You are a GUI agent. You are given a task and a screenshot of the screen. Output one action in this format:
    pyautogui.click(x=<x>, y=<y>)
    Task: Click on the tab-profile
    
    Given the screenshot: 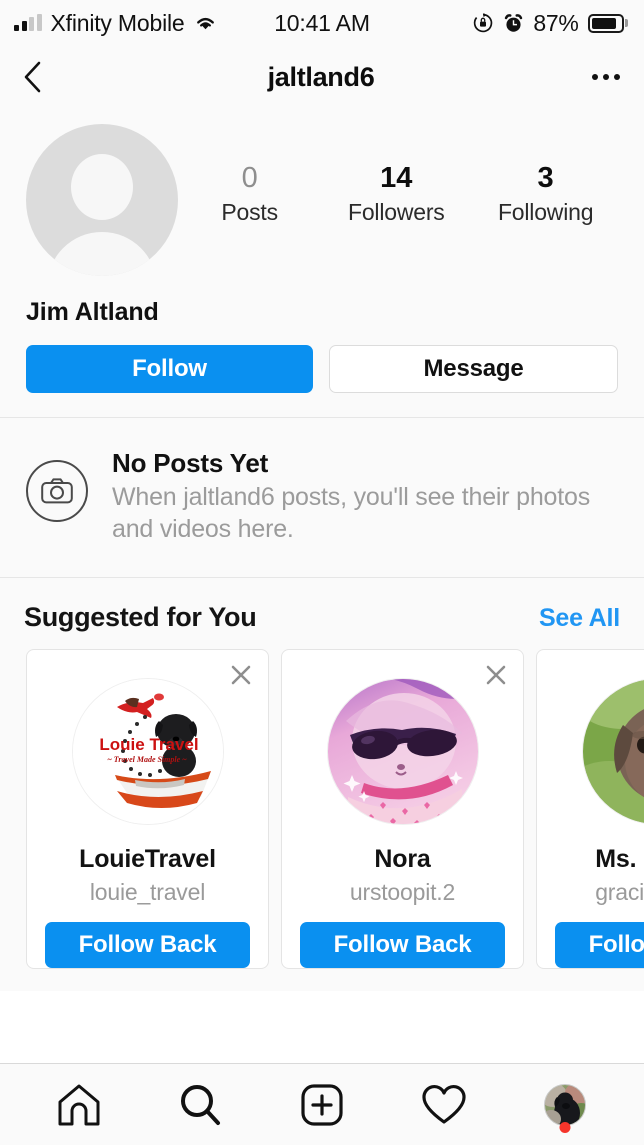 What is the action you would take?
    pyautogui.click(x=565, y=1105)
    